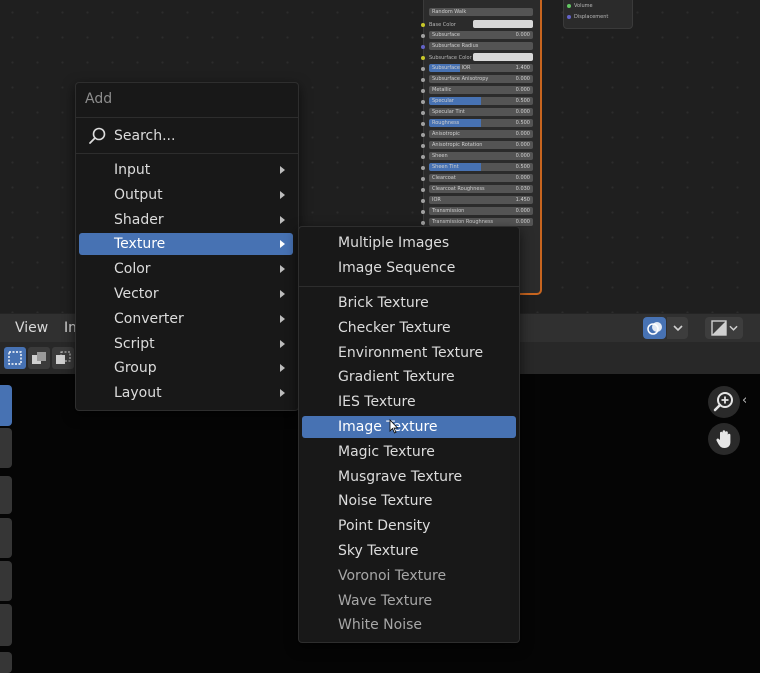 This screenshot has width=760, height=673. I want to click on bsdf-input-field: Anisotropic Rotation 0.000, so click(481, 145).